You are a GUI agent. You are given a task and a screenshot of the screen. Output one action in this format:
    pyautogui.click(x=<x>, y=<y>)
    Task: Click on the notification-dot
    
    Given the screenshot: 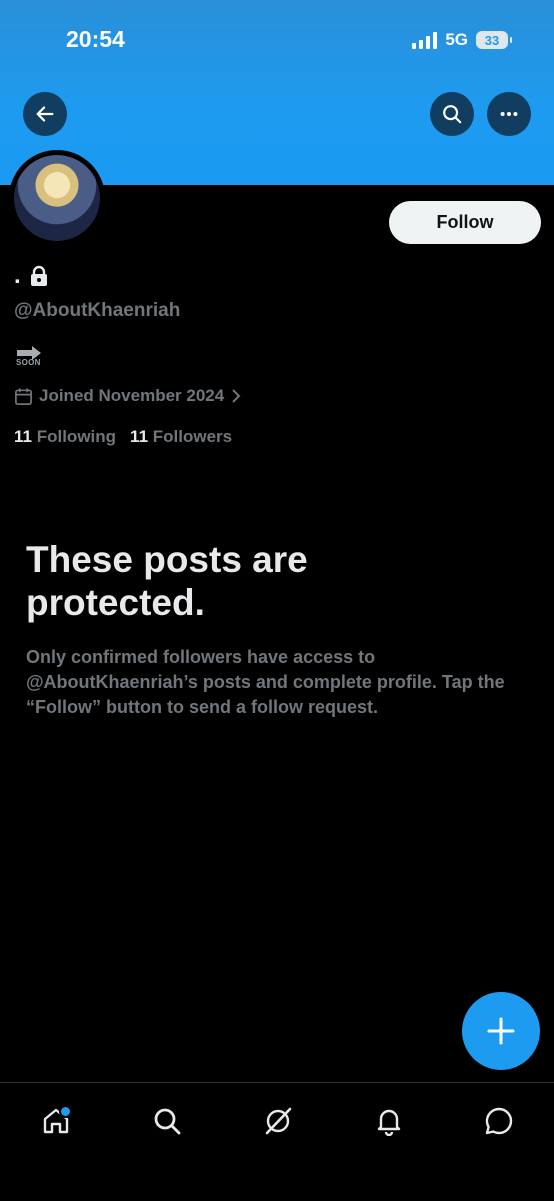 What is the action you would take?
    pyautogui.click(x=65, y=1111)
    